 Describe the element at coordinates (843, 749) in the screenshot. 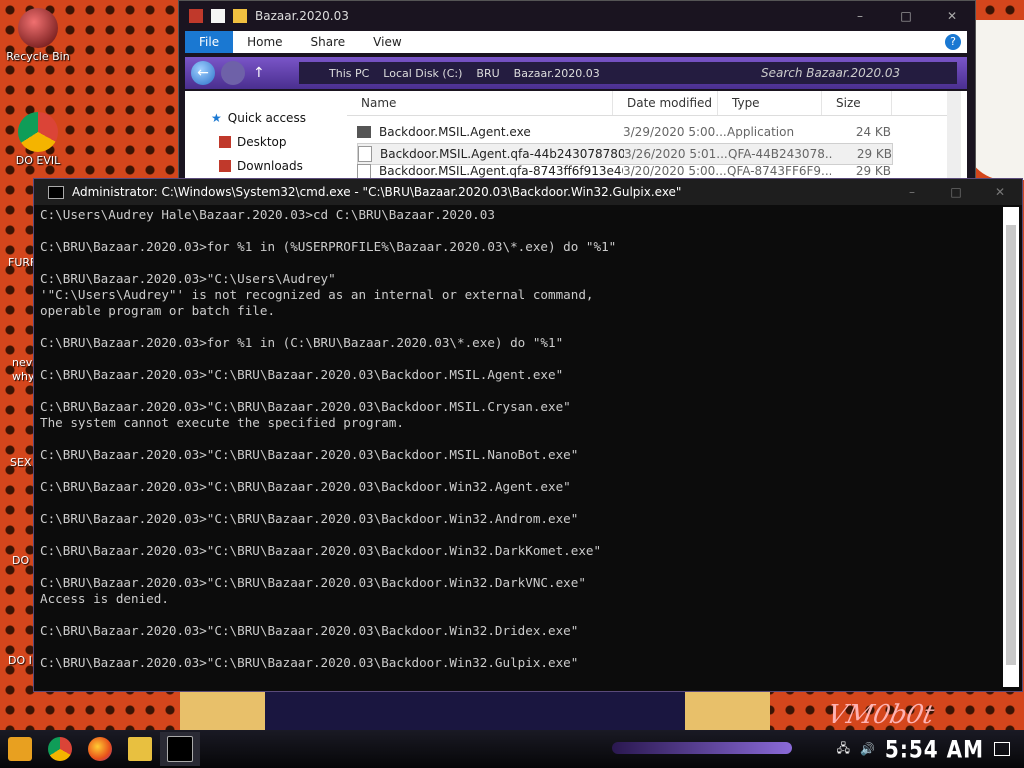

I see `network-icon: 🖧` at that location.